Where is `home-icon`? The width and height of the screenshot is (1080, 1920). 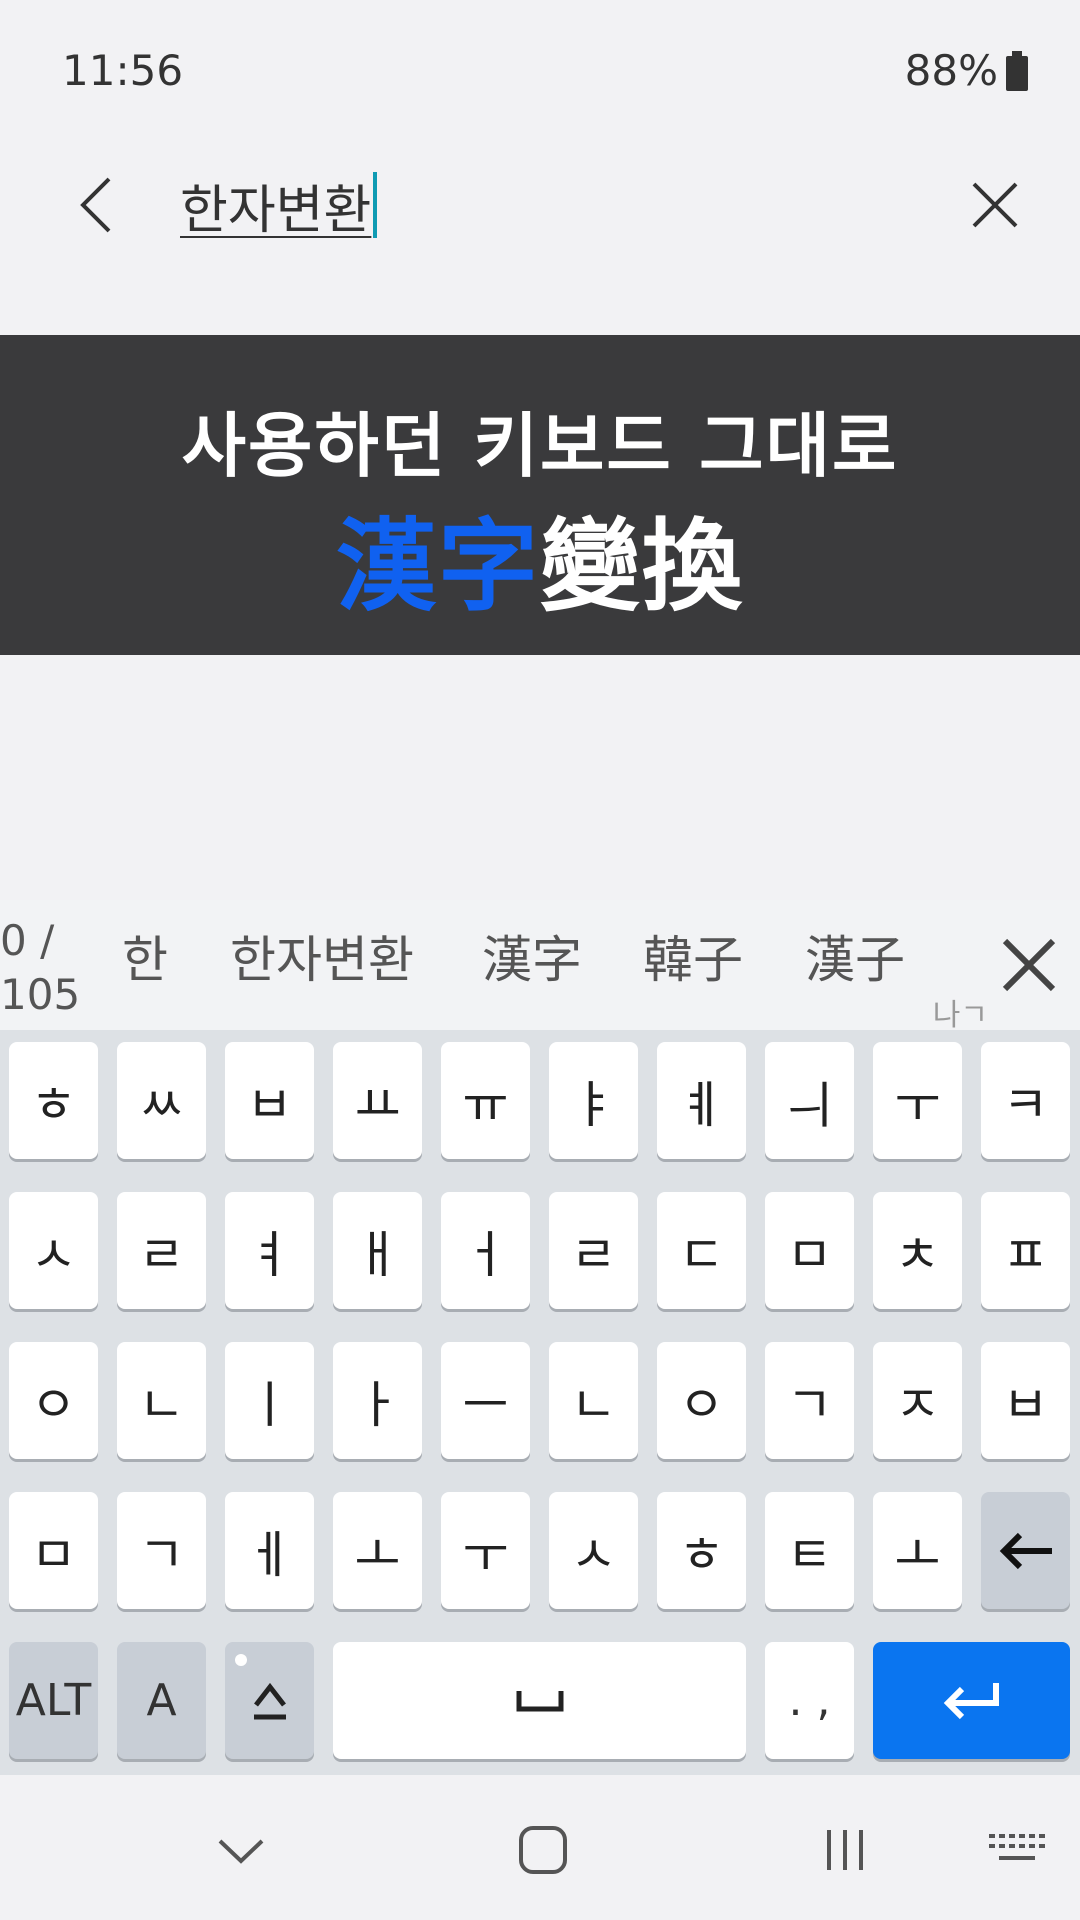
home-icon is located at coordinates (543, 1850).